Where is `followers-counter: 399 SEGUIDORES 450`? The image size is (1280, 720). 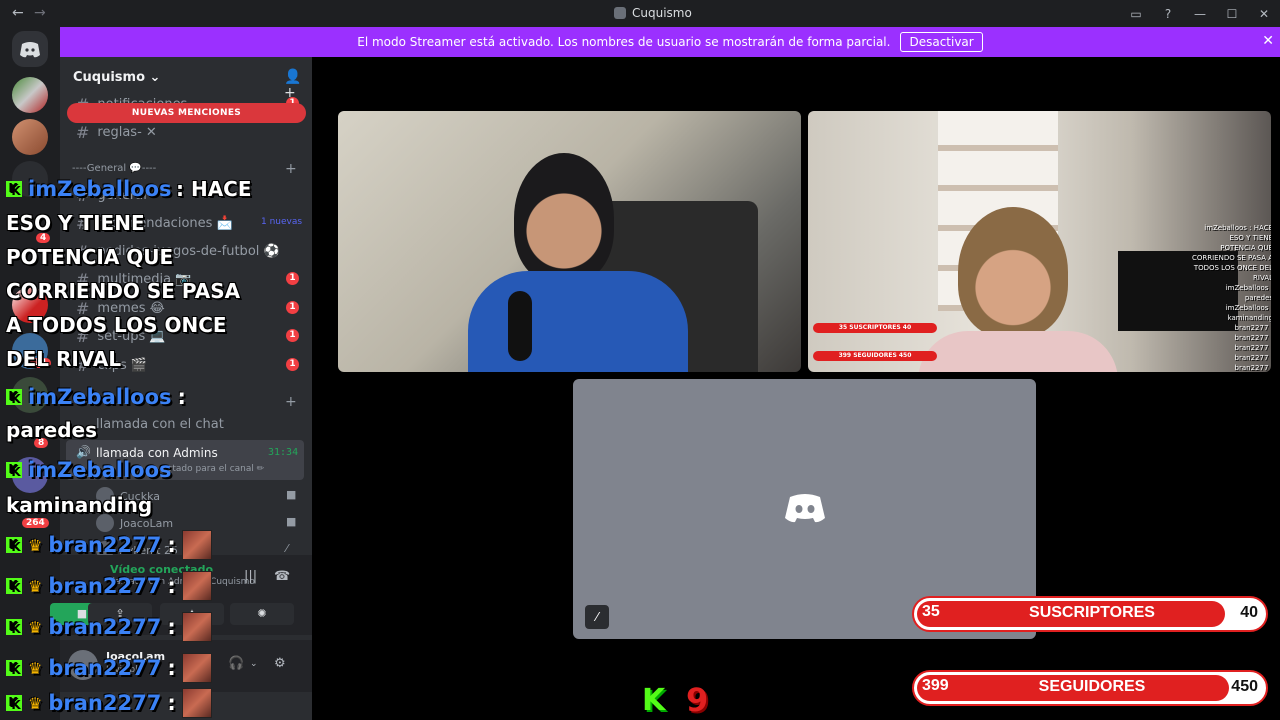 followers-counter: 399 SEGUIDORES 450 is located at coordinates (1090, 688).